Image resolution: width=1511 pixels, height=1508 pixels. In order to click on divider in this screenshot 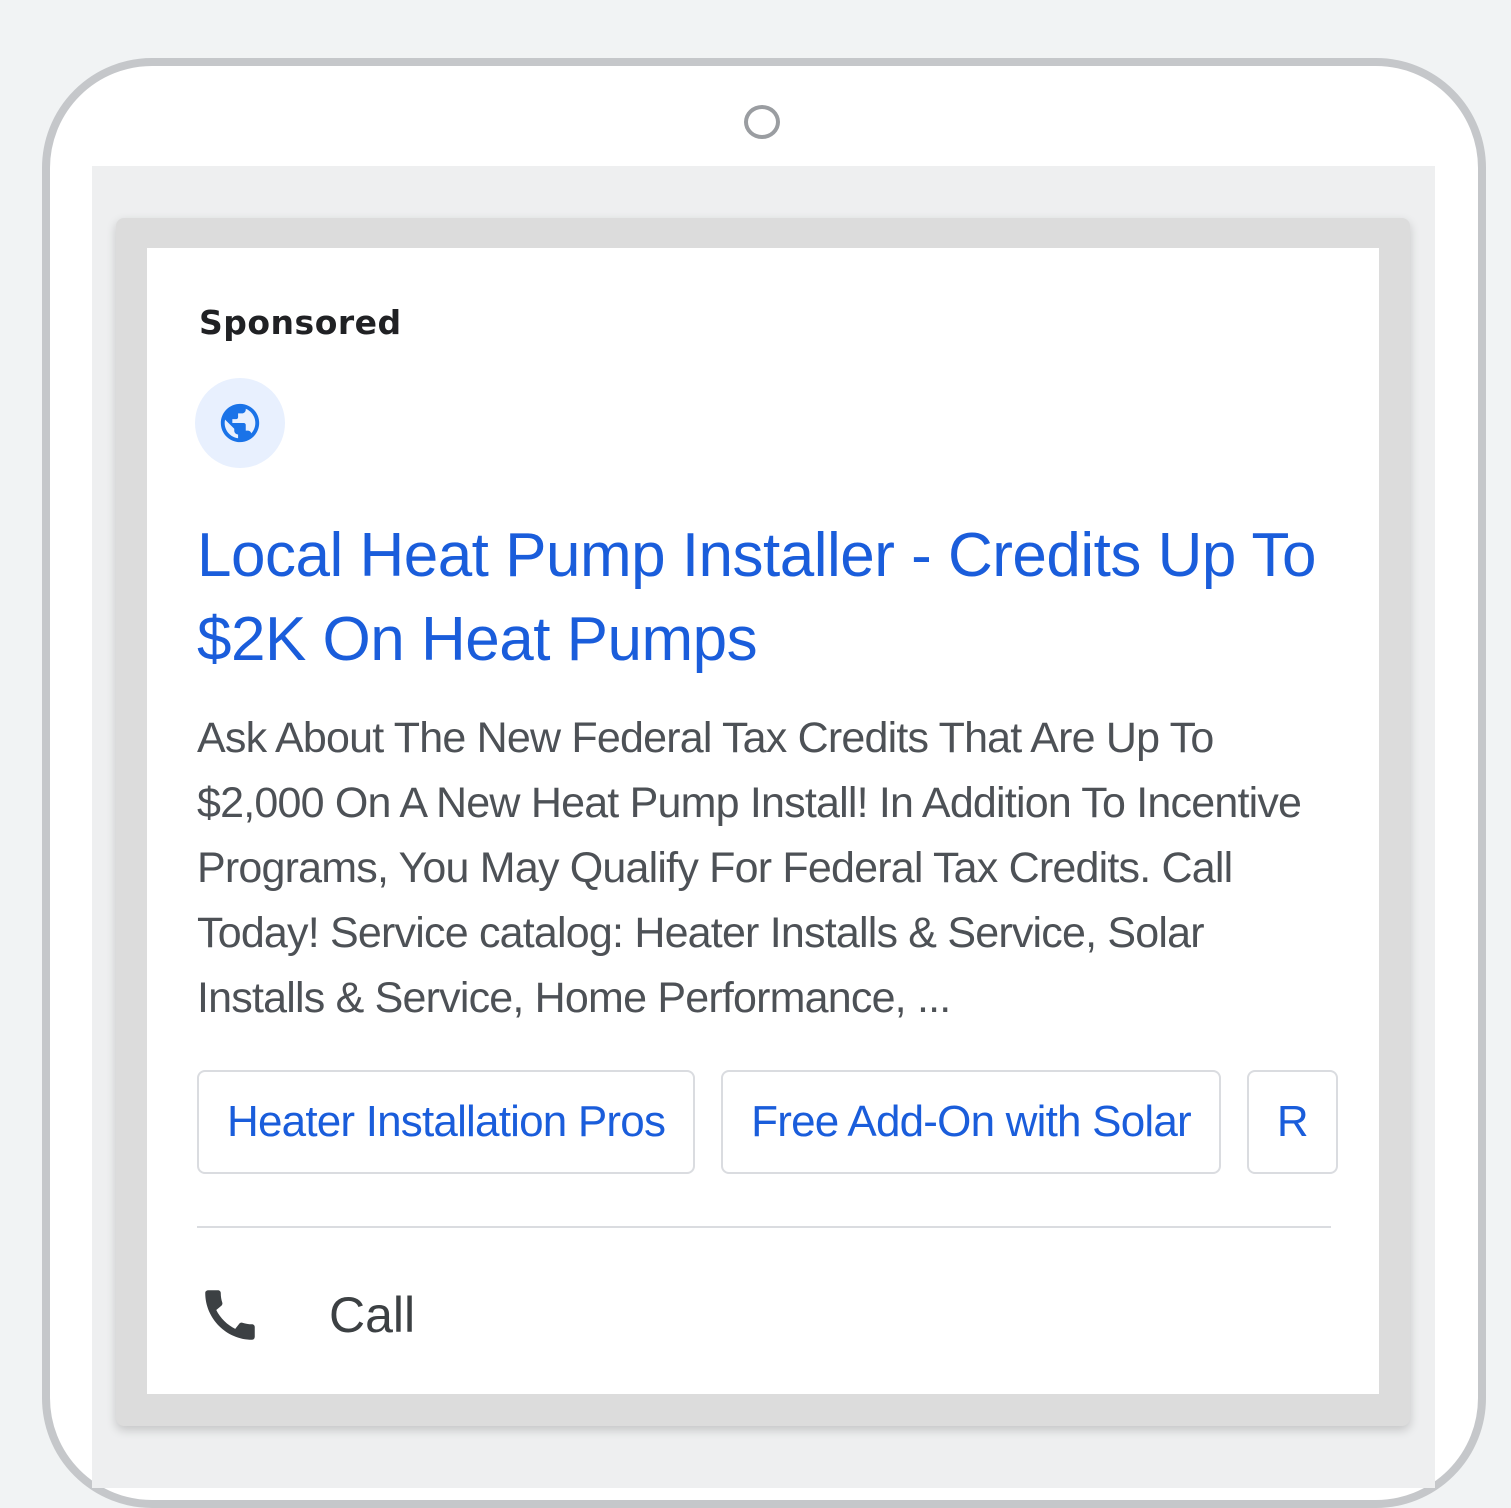, I will do `click(764, 1227)`.